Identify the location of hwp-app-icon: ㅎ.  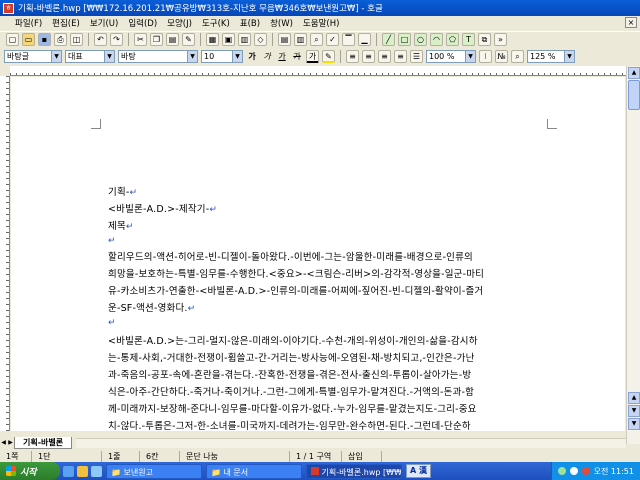
(8, 8).